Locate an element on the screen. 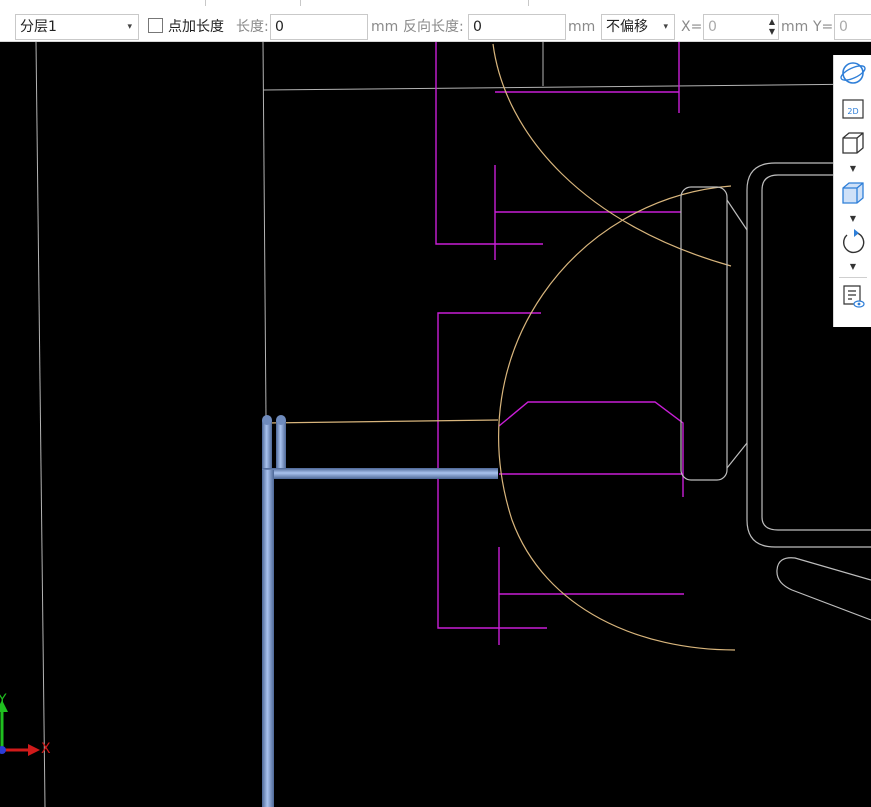  layer-select-value: 分层1 is located at coordinates (38, 27).